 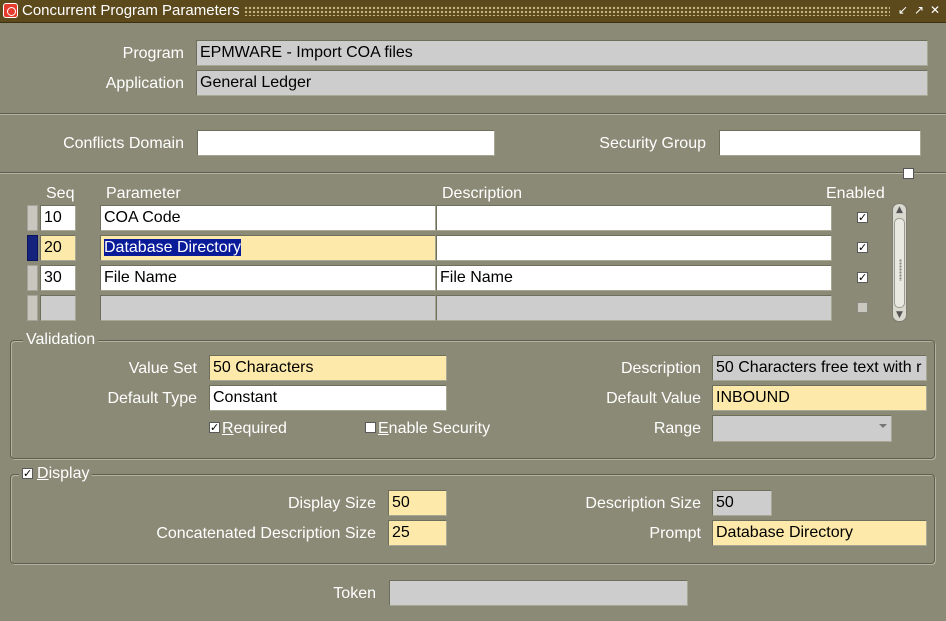 I want to click on minimize-icon: ↙, so click(x=903, y=10).